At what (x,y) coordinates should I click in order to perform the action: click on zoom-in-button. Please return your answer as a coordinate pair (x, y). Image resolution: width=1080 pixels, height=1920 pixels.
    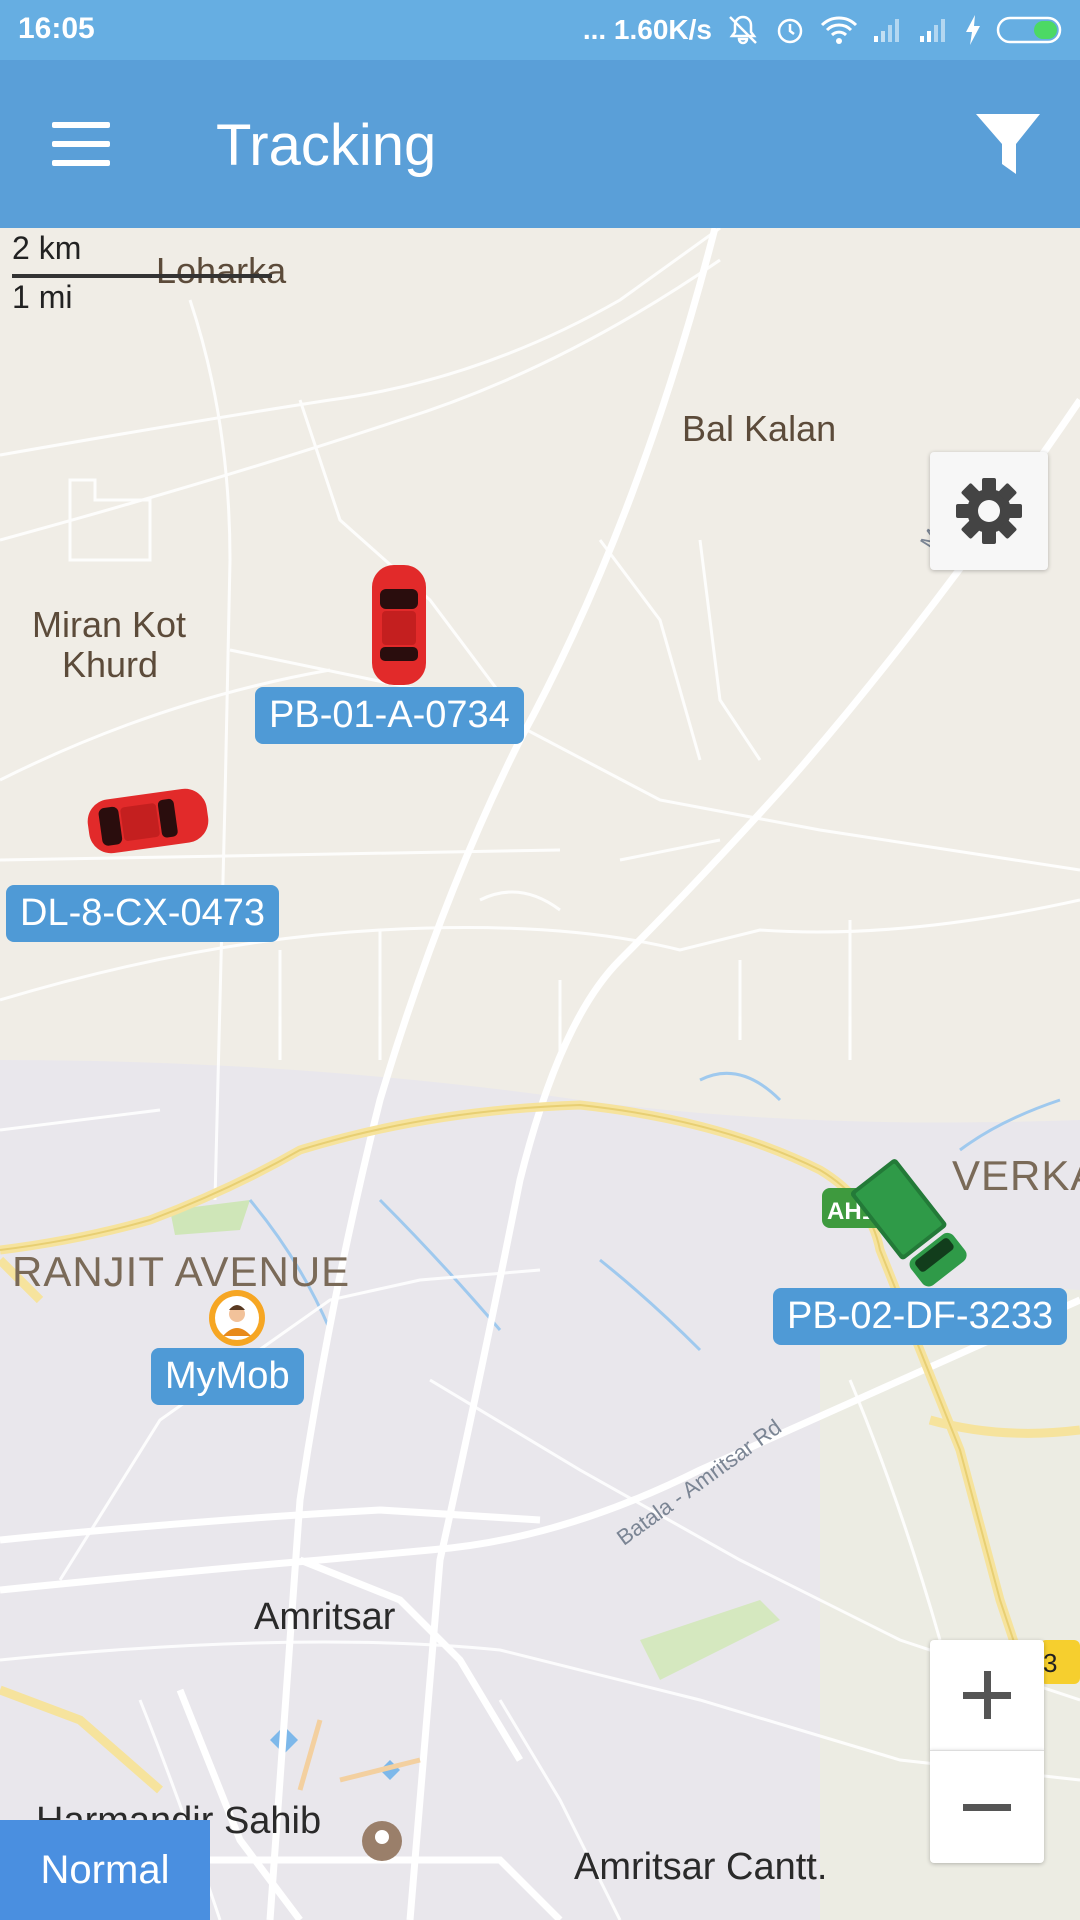
    Looking at the image, I should click on (987, 1695).